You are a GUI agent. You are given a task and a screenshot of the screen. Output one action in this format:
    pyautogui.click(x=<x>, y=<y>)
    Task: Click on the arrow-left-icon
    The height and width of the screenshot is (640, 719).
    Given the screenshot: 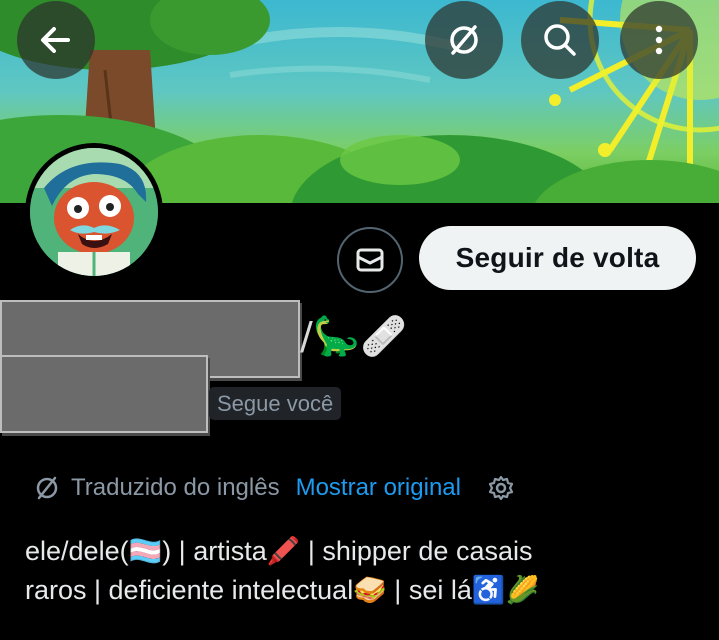 What is the action you would take?
    pyautogui.click(x=55, y=40)
    